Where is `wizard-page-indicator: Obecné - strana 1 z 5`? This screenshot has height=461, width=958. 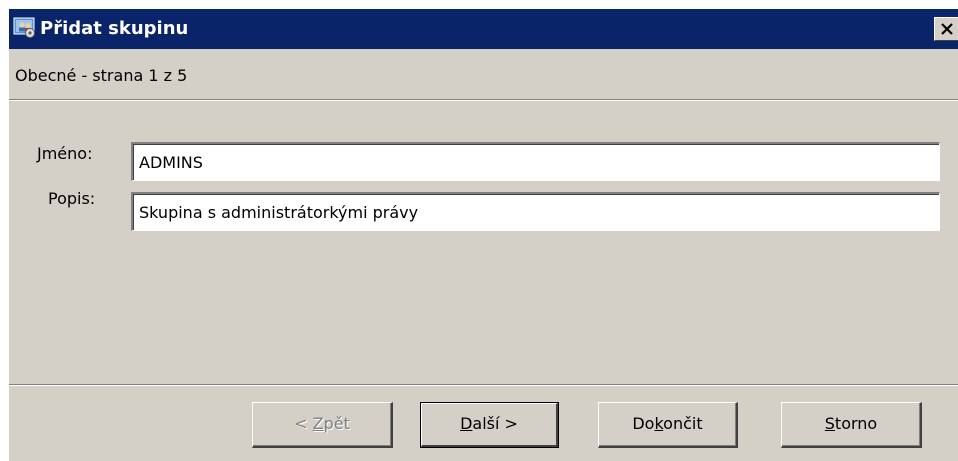
wizard-page-indicator: Obecné - strana 1 z 5 is located at coordinates (101, 75).